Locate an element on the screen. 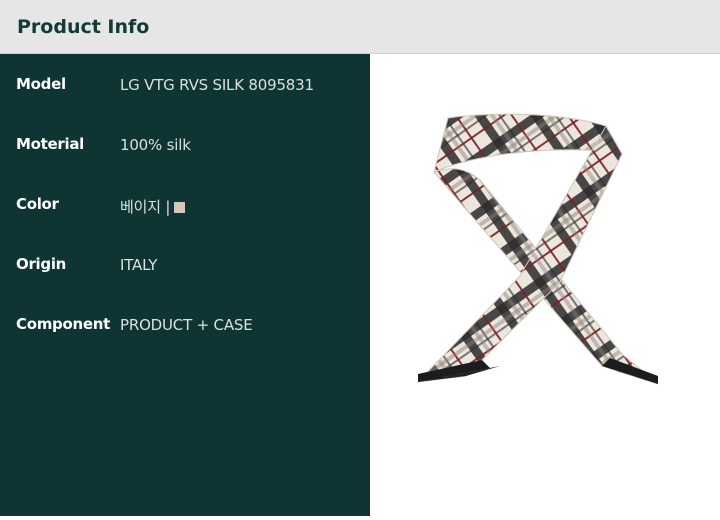 The width and height of the screenshot is (720, 520). spec-label-color: Color is located at coordinates (37, 204).